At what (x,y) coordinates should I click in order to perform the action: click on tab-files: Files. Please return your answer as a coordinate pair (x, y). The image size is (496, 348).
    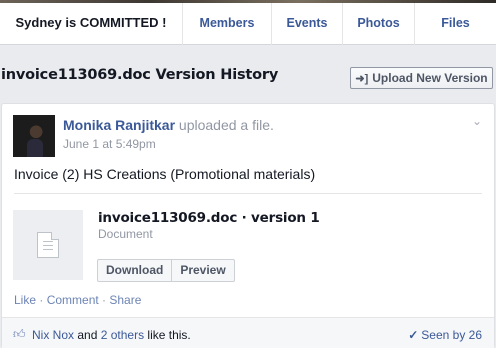
    Looking at the image, I should click on (455, 24).